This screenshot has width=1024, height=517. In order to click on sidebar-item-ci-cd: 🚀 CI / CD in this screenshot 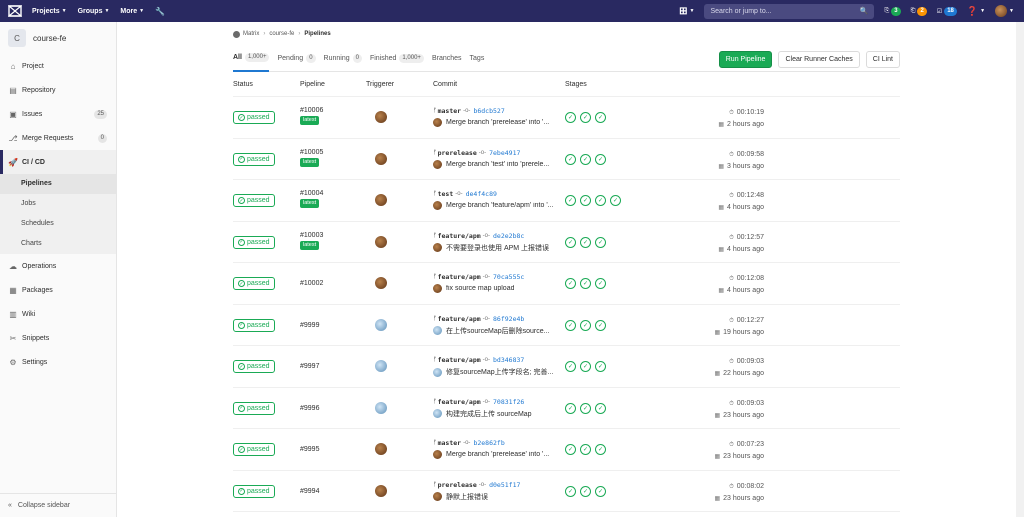, I will do `click(58, 162)`.